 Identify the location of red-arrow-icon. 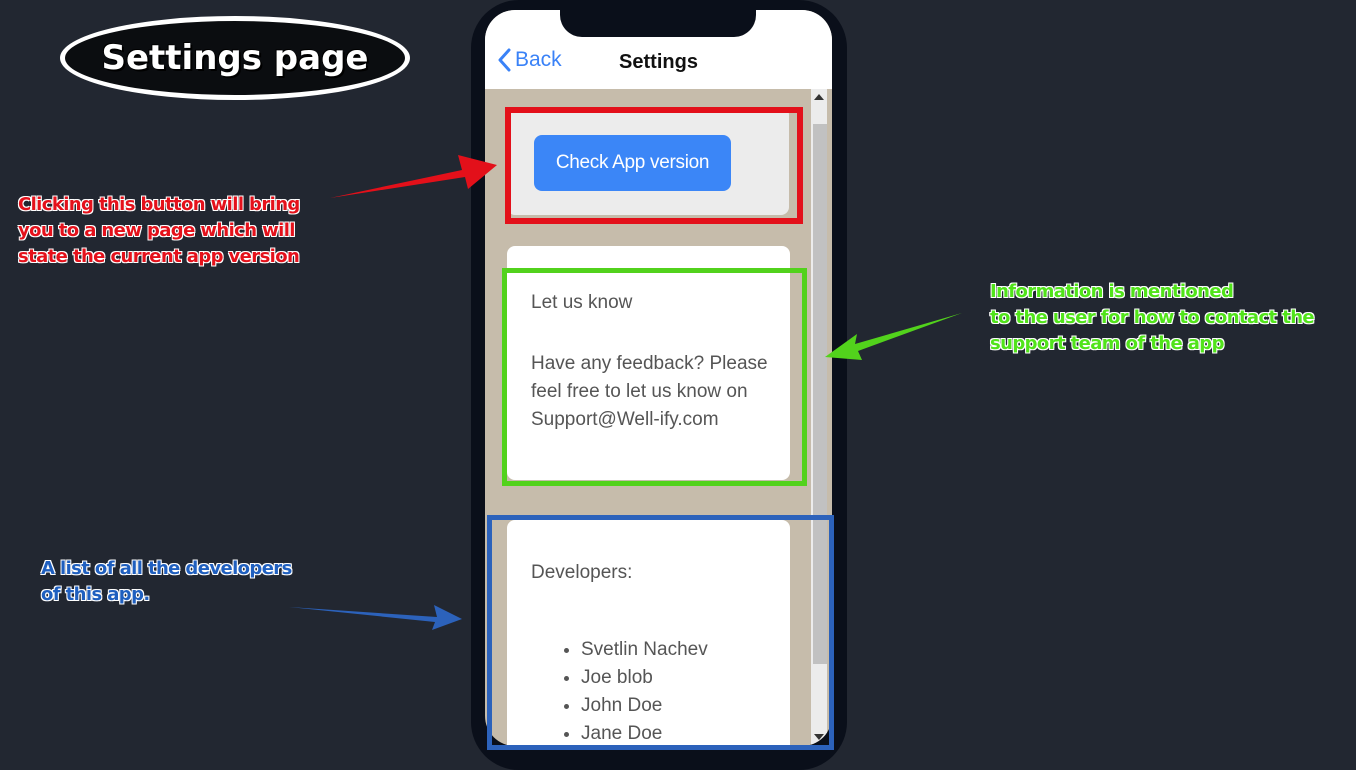
(413, 176).